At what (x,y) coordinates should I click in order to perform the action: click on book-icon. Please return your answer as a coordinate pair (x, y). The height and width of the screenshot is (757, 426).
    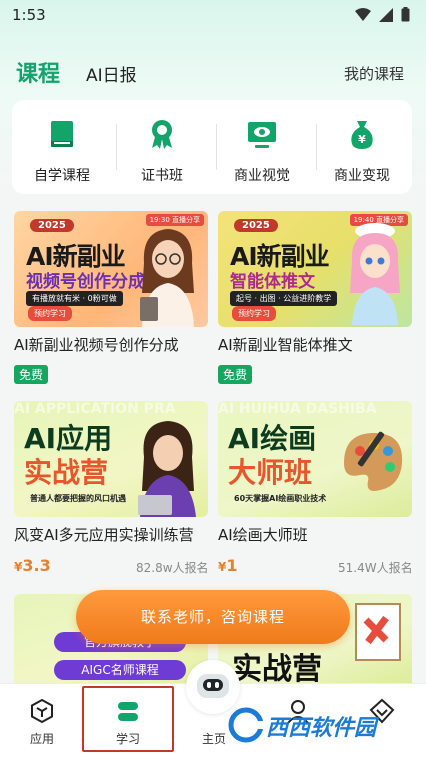
    Looking at the image, I should click on (62, 134).